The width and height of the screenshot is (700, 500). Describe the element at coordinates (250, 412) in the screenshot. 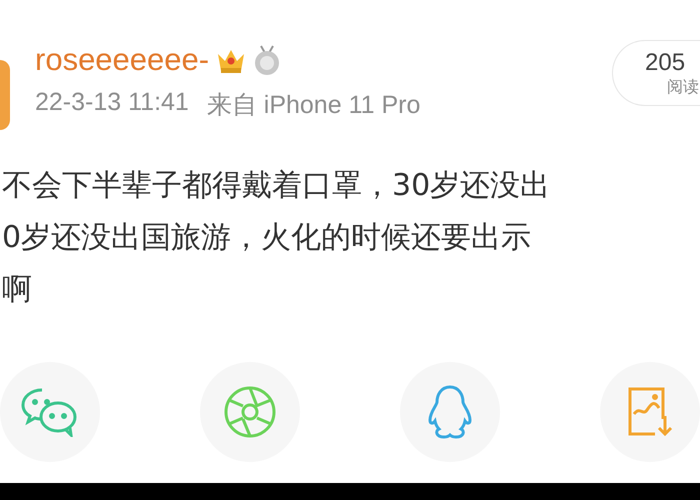

I see `aperture-icon` at that location.